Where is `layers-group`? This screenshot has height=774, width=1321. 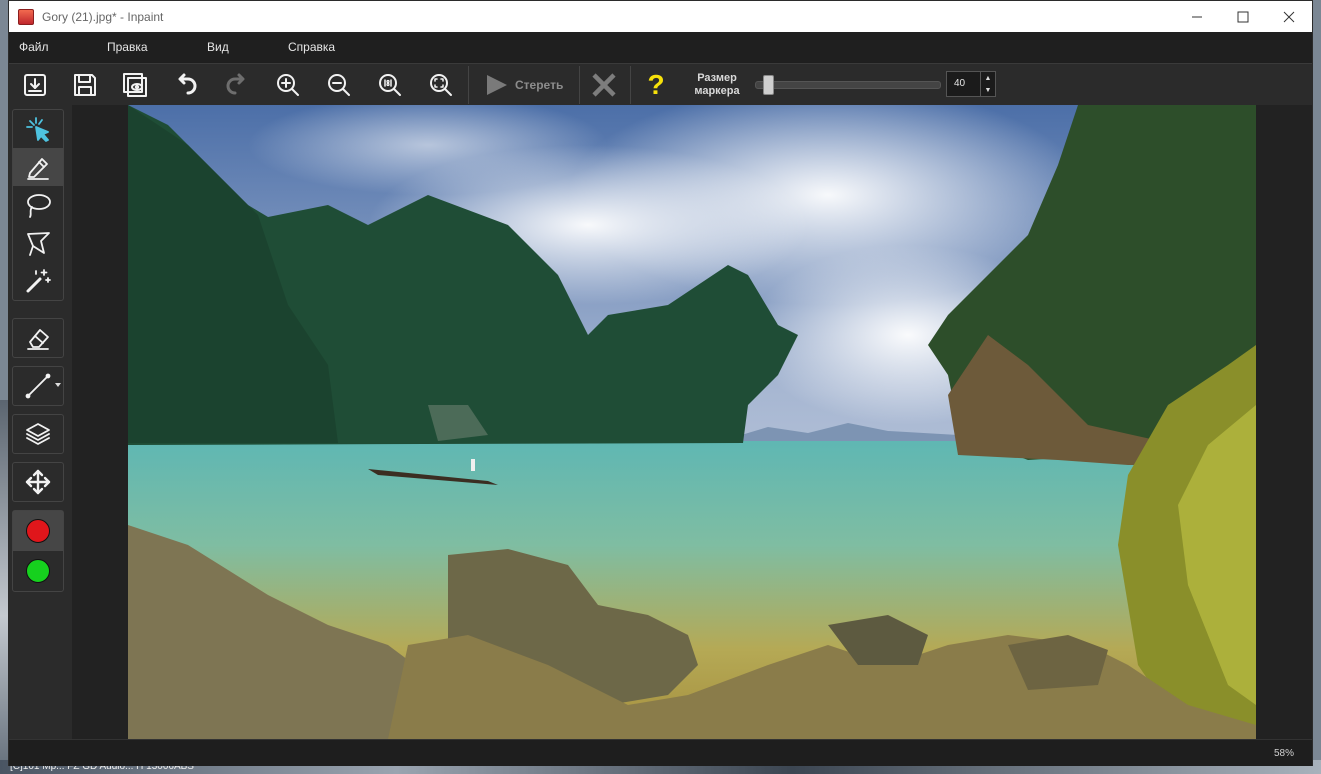 layers-group is located at coordinates (38, 434).